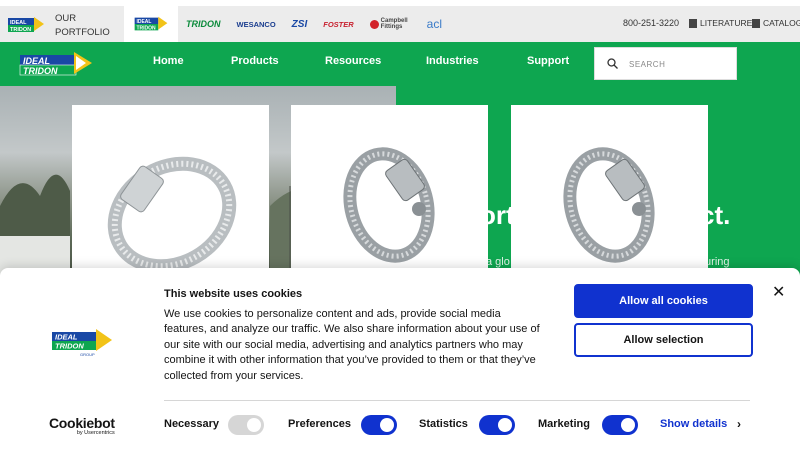 This screenshot has height=450, width=800. What do you see at coordinates (726, 23) in the screenshot?
I see `literature-label: LITERATURE` at bounding box center [726, 23].